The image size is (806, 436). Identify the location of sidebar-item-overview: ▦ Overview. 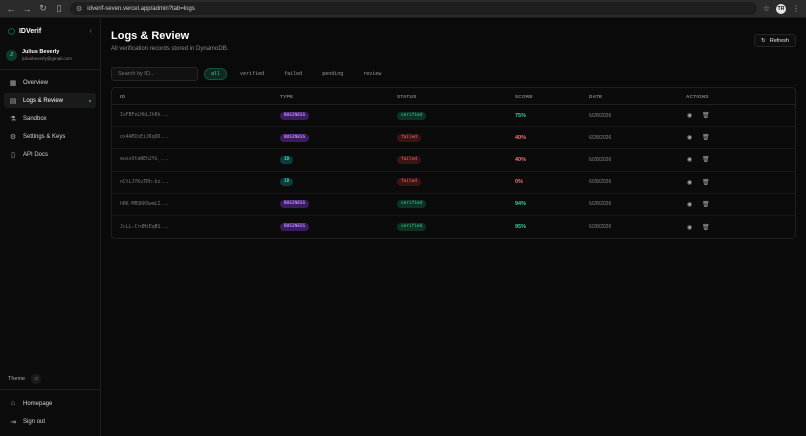
(50, 82).